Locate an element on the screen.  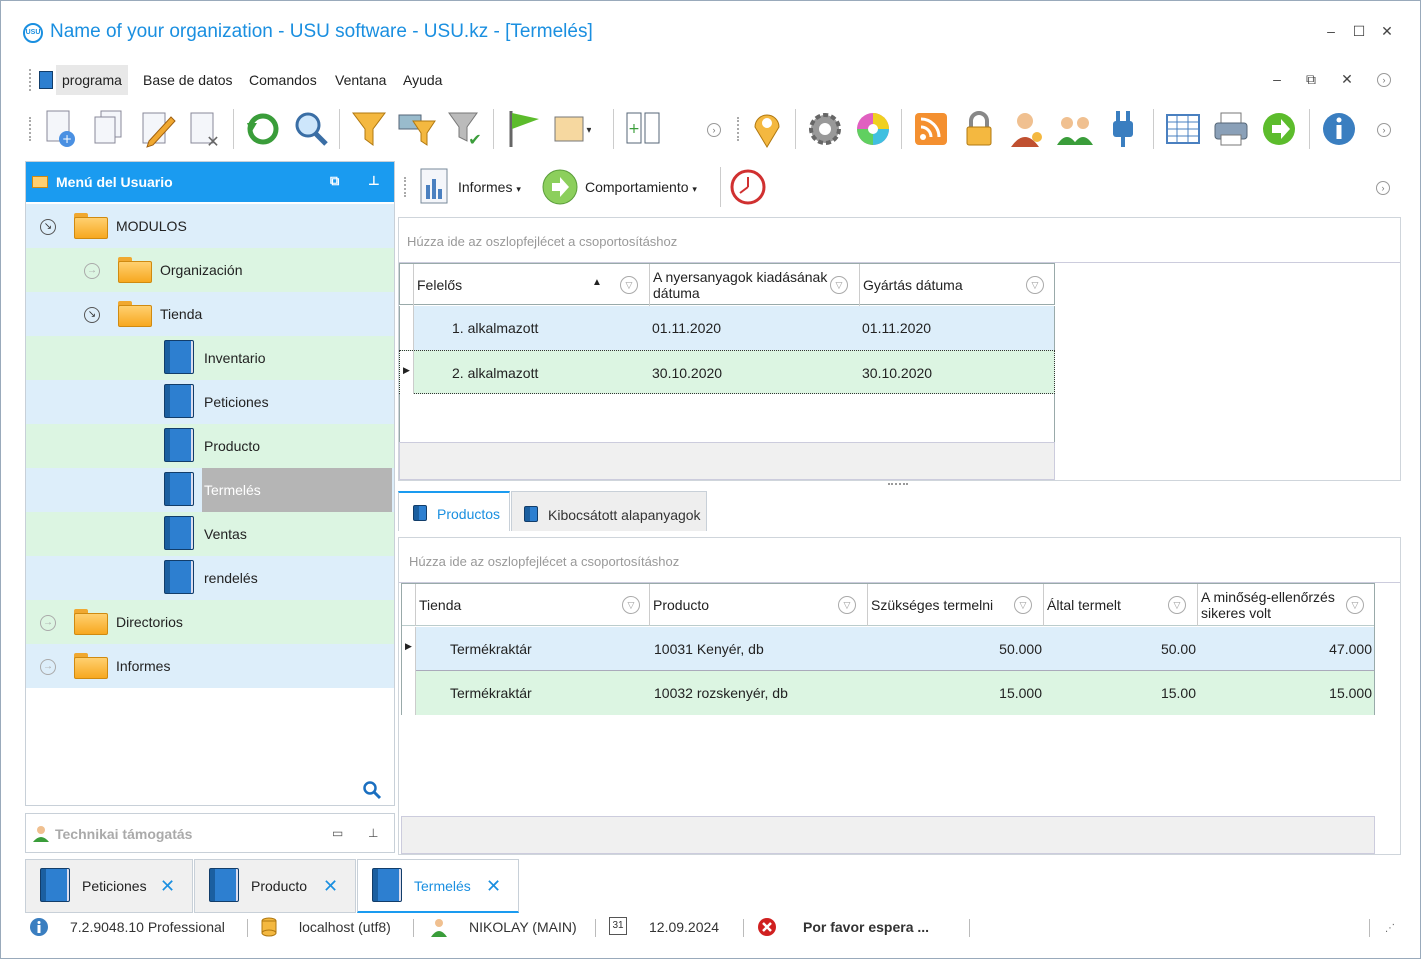
minimize-button: – is located at coordinates (1331, 31).